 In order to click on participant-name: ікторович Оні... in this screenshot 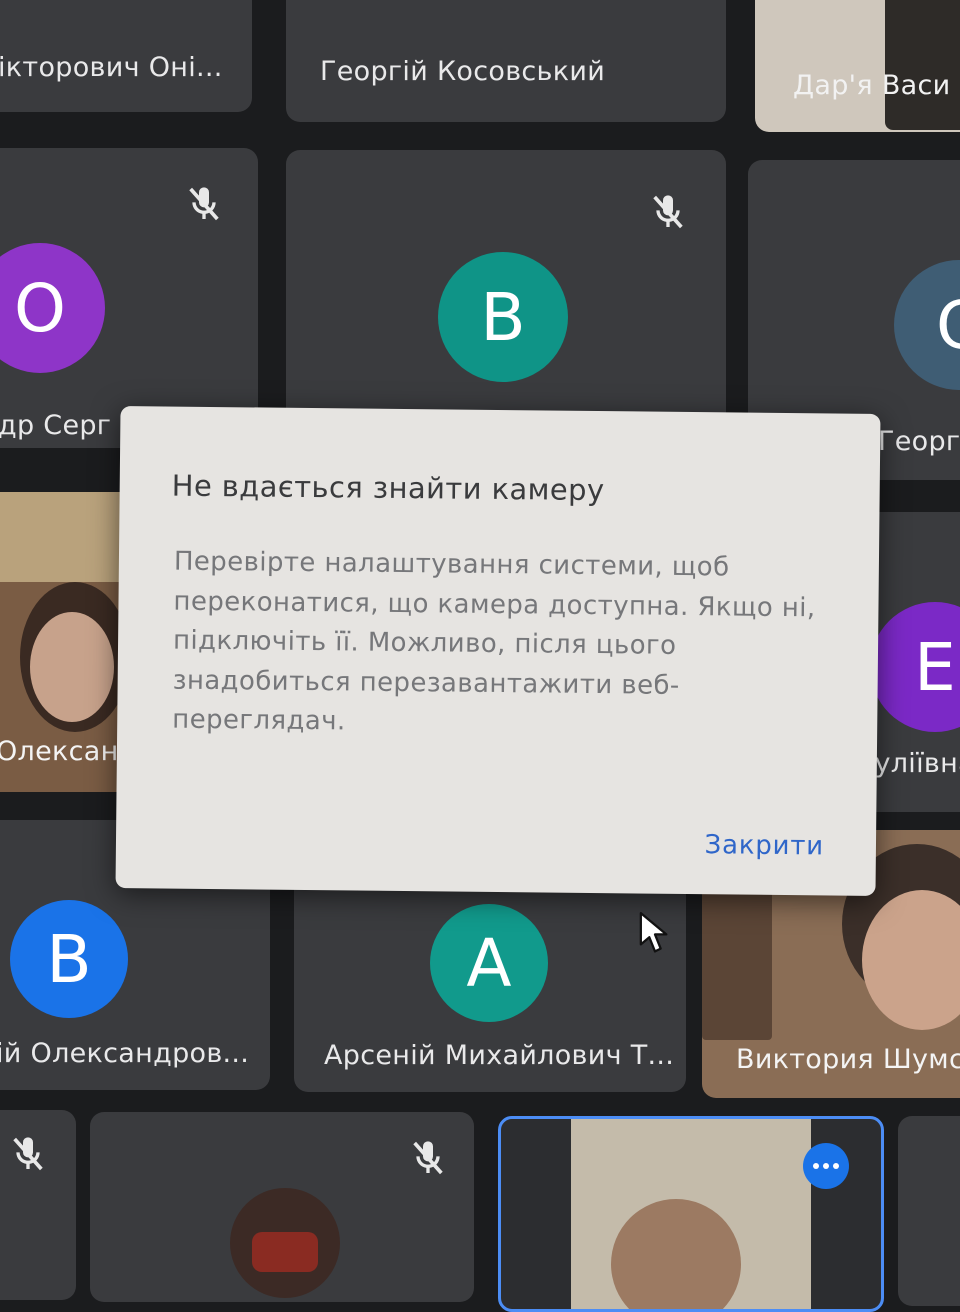, I will do `click(111, 67)`.